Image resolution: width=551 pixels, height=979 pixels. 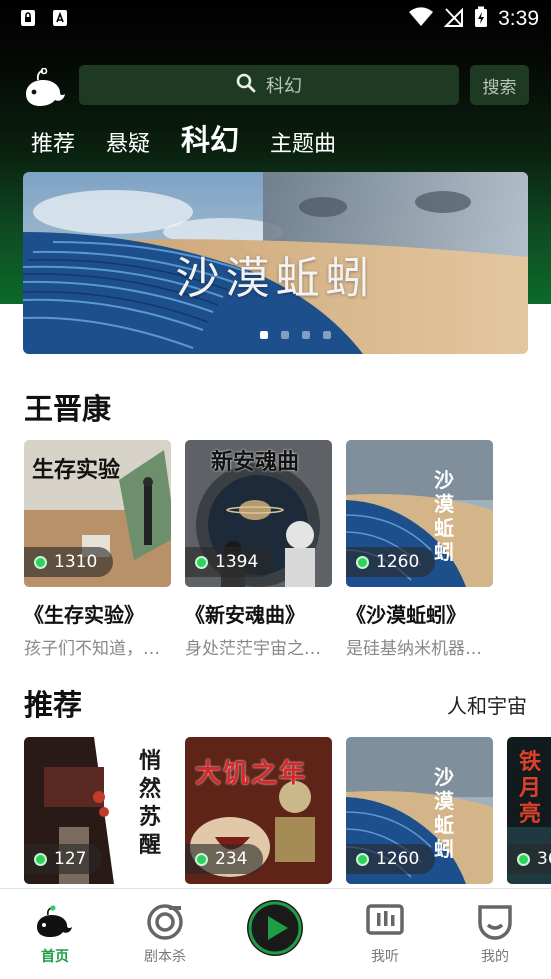 What do you see at coordinates (84, 615) in the screenshot?
I see `story-title: 《生存实验》` at bounding box center [84, 615].